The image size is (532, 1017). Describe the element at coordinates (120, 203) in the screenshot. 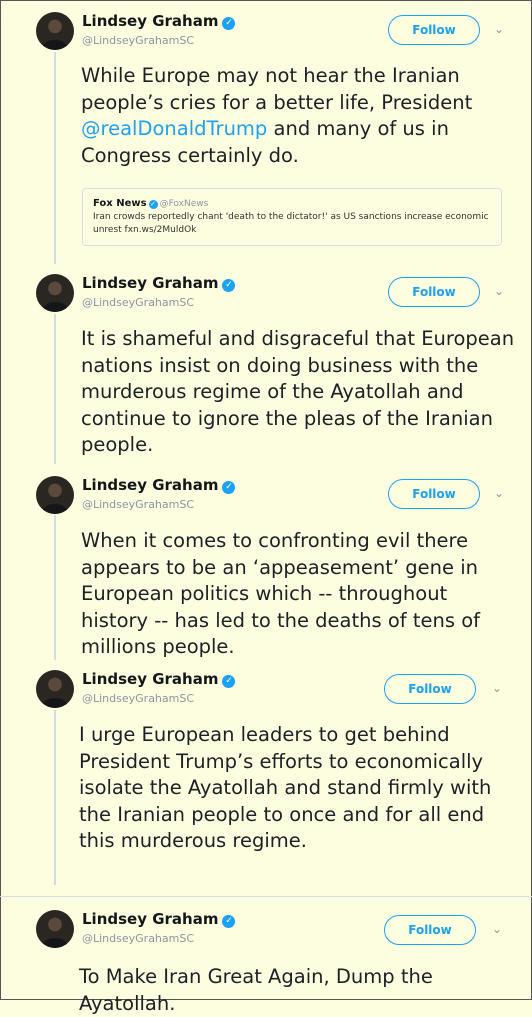

I see `quoted-author-name: Fox News` at that location.